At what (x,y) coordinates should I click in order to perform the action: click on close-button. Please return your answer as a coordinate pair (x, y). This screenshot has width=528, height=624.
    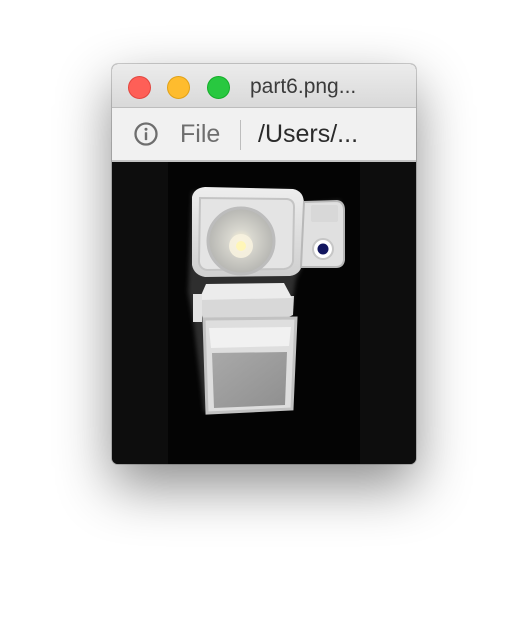
    Looking at the image, I should click on (139, 87).